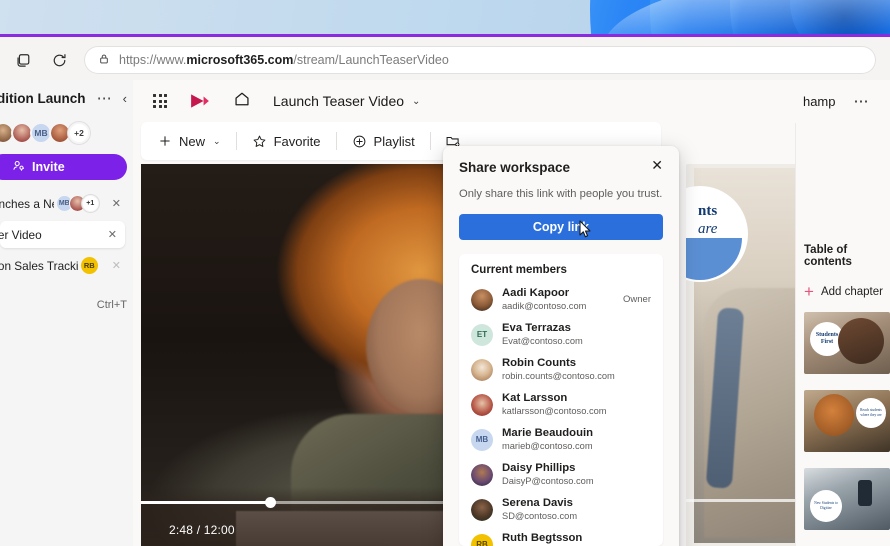 The image size is (890, 546). What do you see at coordinates (862, 101) in the screenshot?
I see `more-options-icon: ⋯` at bounding box center [862, 101].